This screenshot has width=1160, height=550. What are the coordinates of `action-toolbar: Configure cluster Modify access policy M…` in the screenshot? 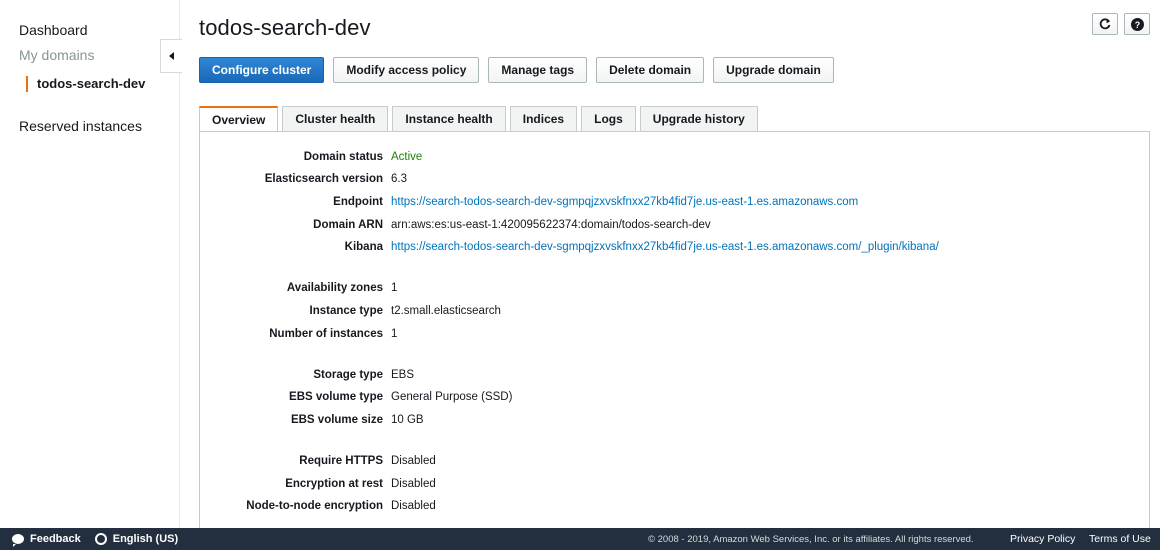 It's located at (516, 70).